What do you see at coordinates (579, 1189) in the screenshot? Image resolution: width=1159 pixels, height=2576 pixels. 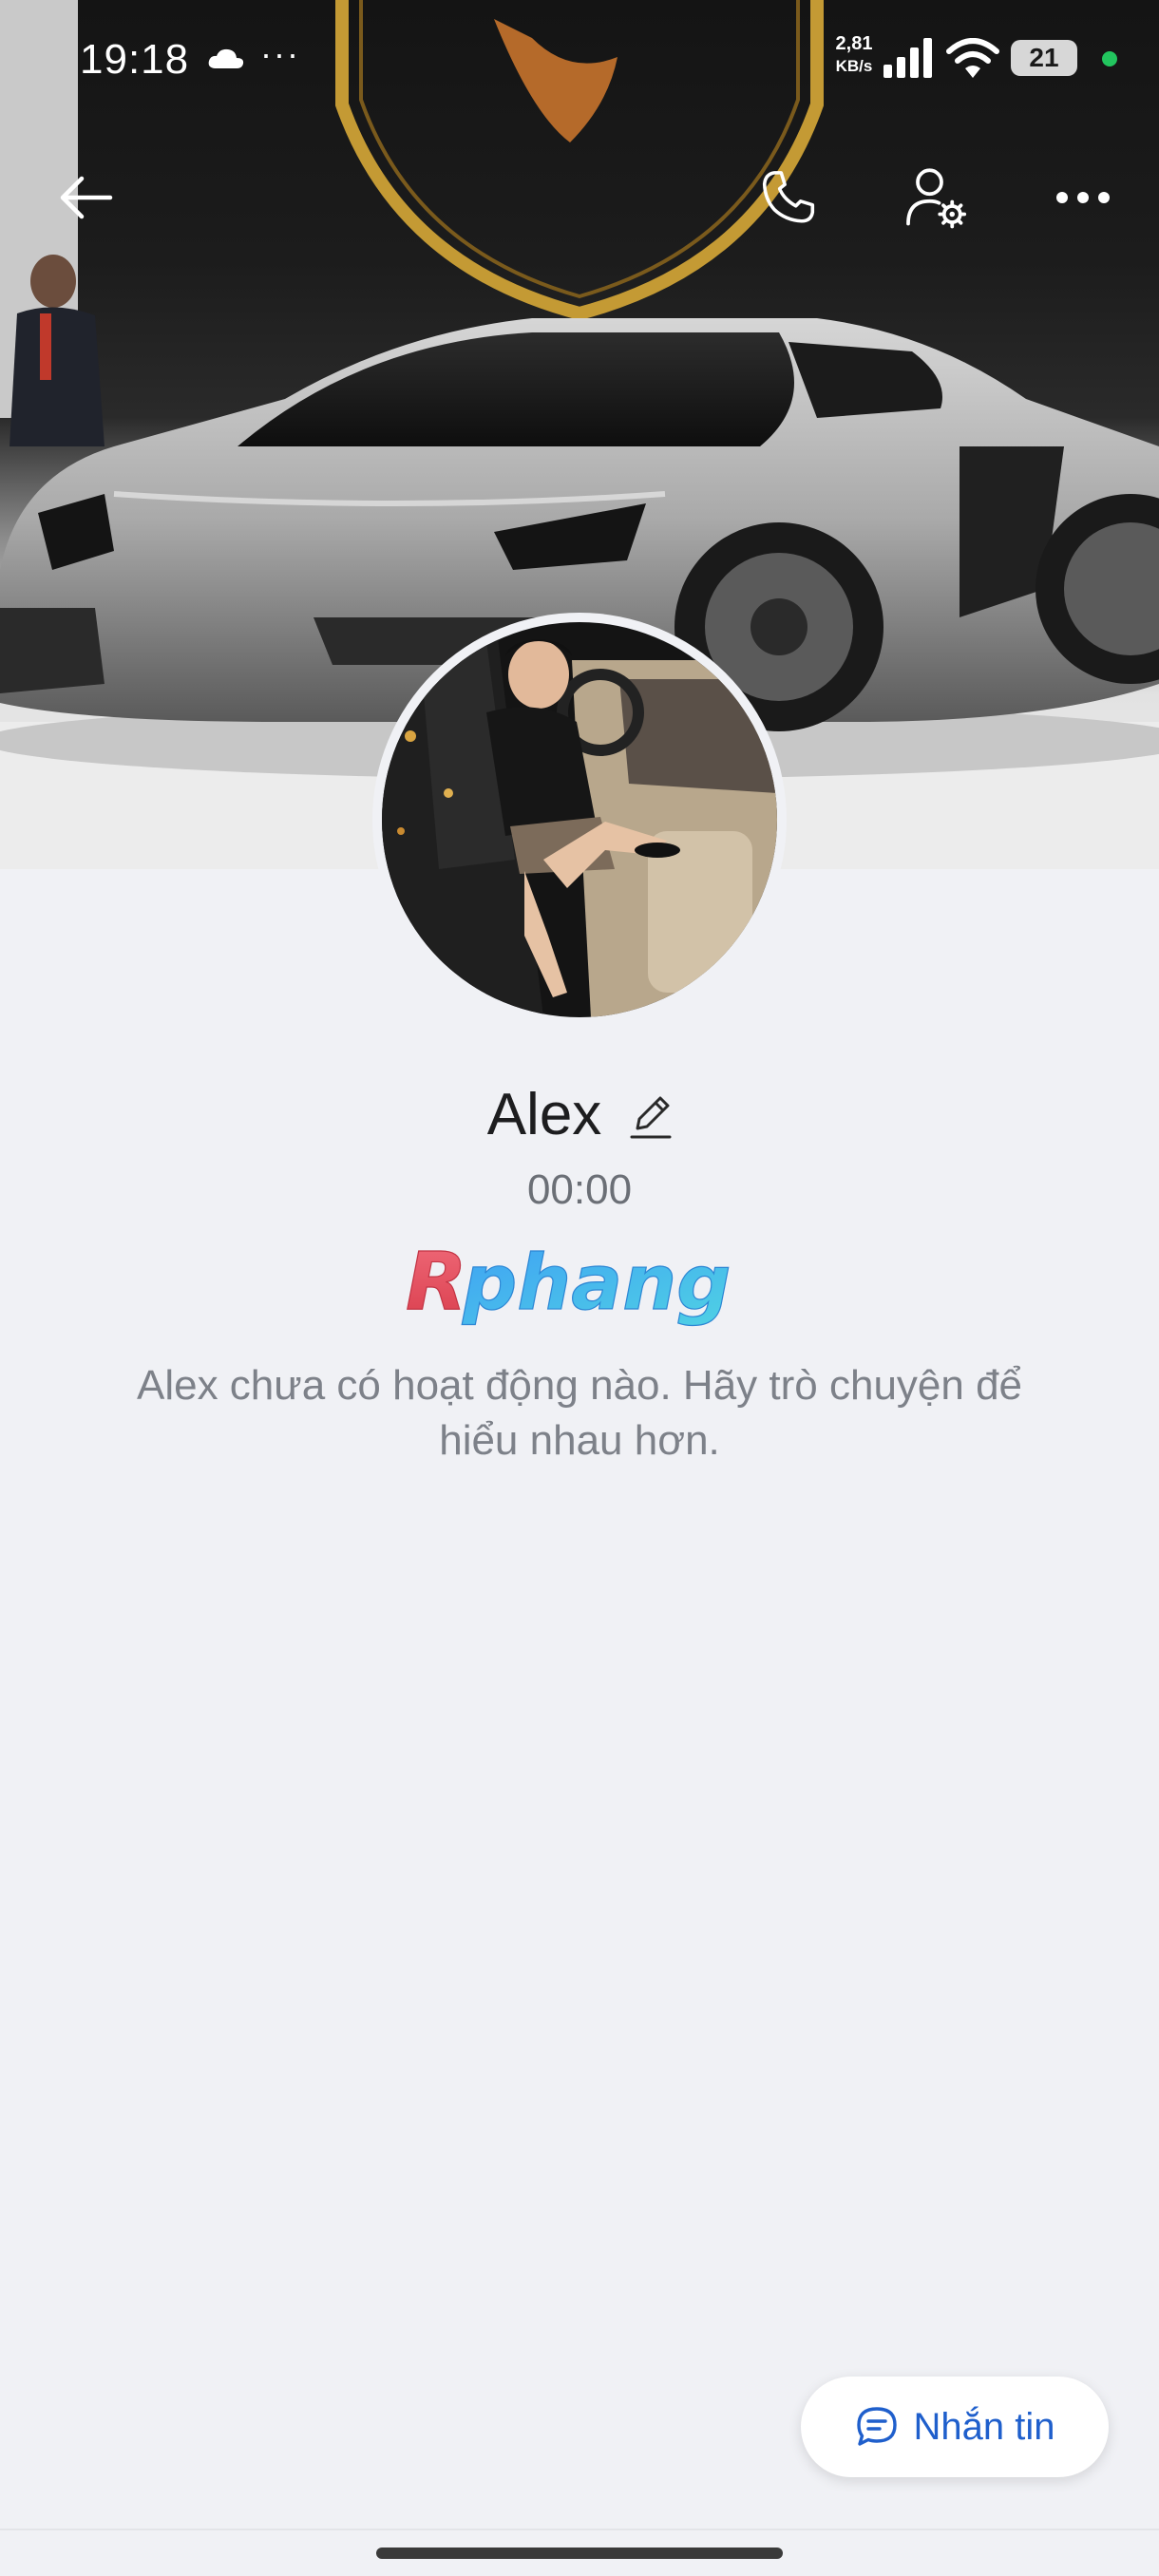 I see `profile-time: 00:00` at bounding box center [579, 1189].